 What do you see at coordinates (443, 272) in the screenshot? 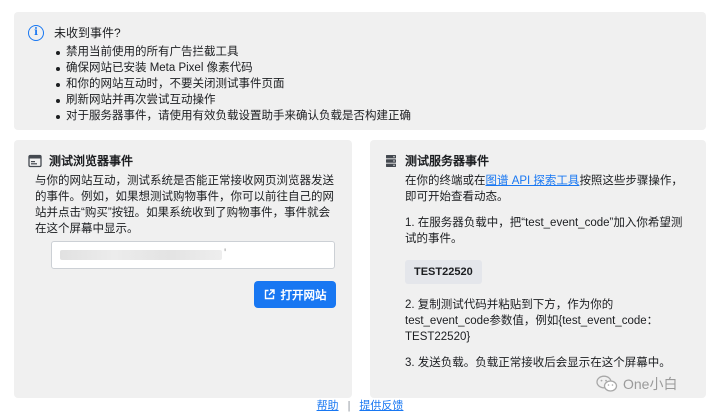
I see `test-event-code-chip: TEST22520` at bounding box center [443, 272].